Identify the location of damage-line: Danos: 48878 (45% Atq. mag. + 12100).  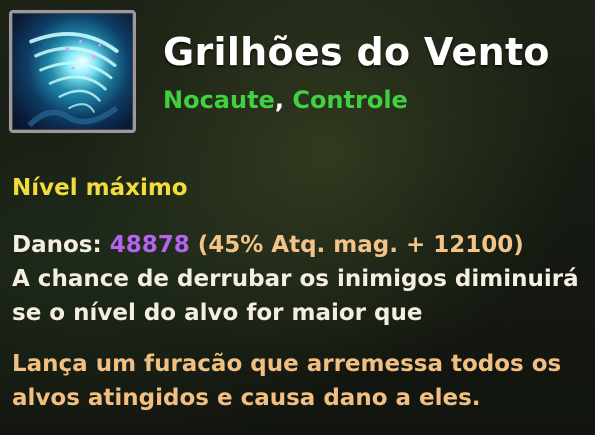
(299, 245).